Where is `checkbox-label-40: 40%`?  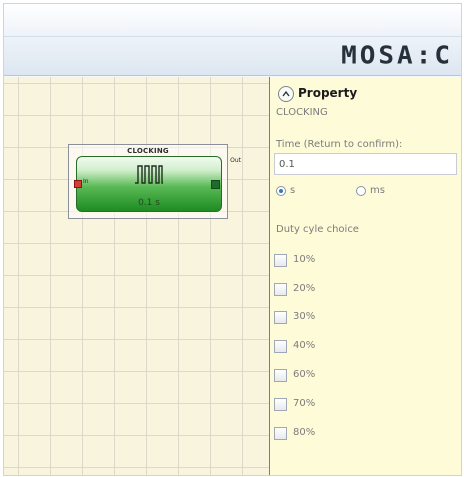 checkbox-label-40: 40% is located at coordinates (304, 345).